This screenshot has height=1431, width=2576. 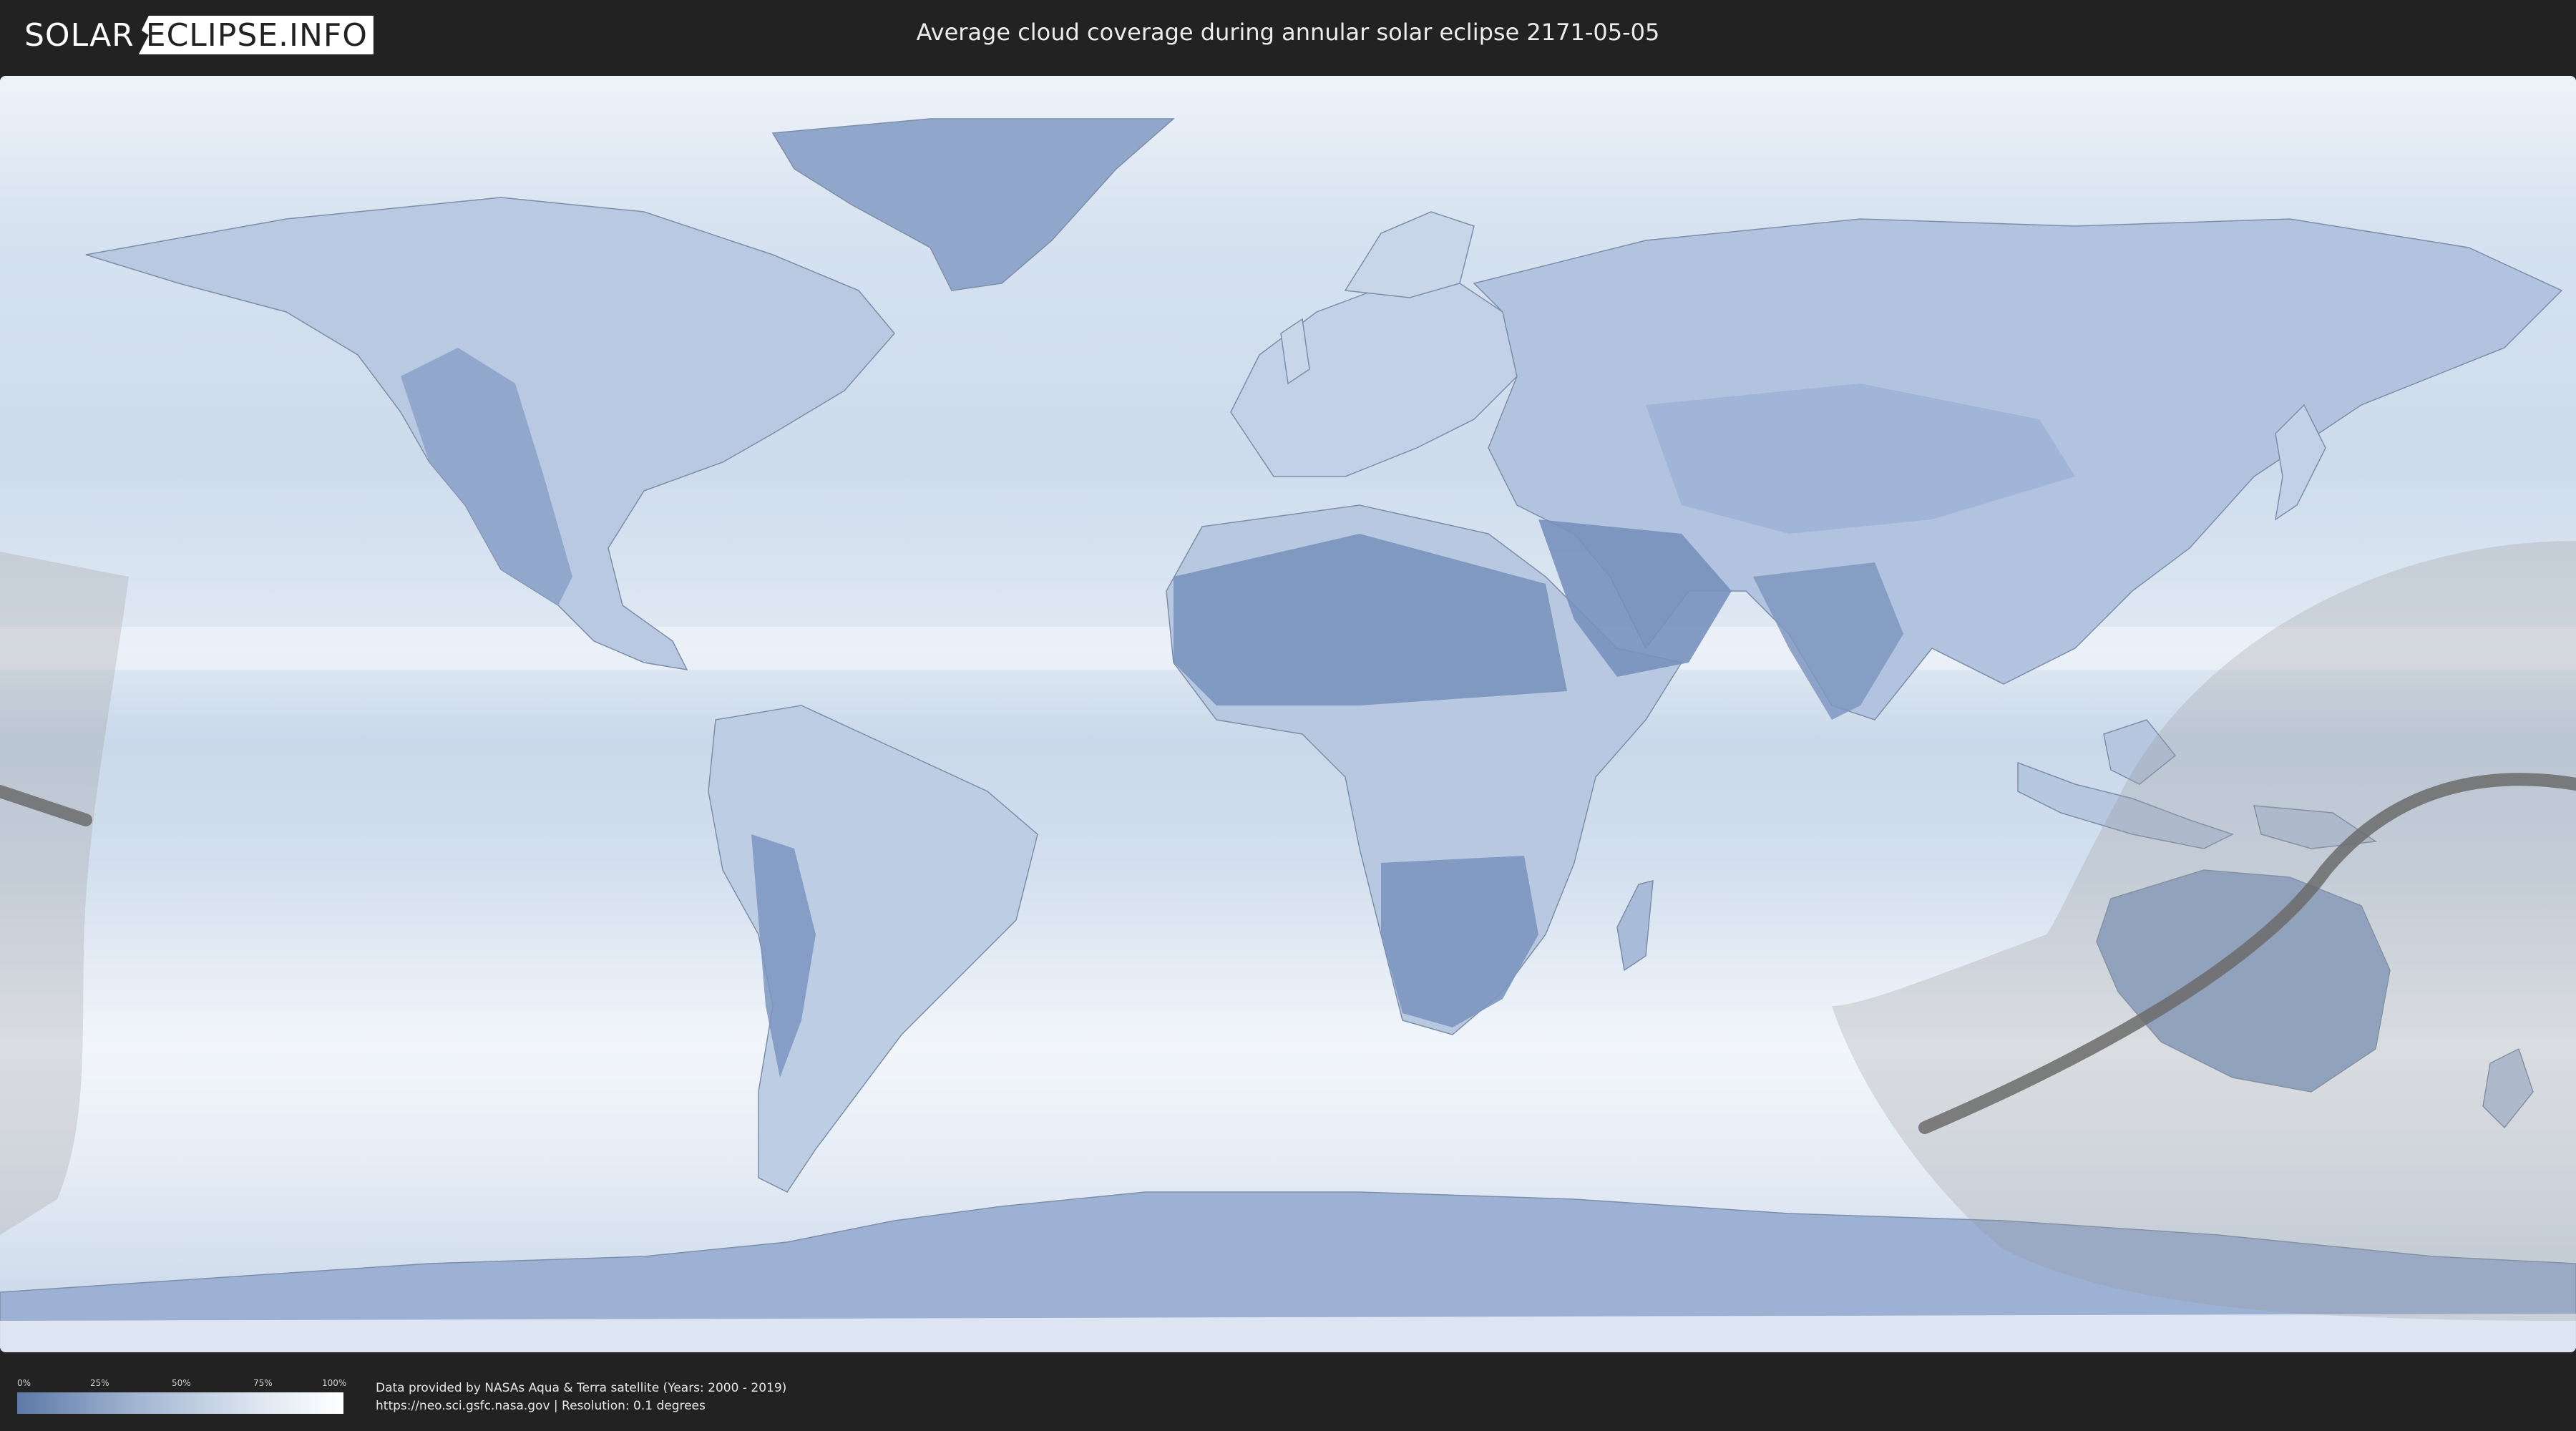 What do you see at coordinates (100, 1383) in the screenshot?
I see `legend-tick-25: 25%` at bounding box center [100, 1383].